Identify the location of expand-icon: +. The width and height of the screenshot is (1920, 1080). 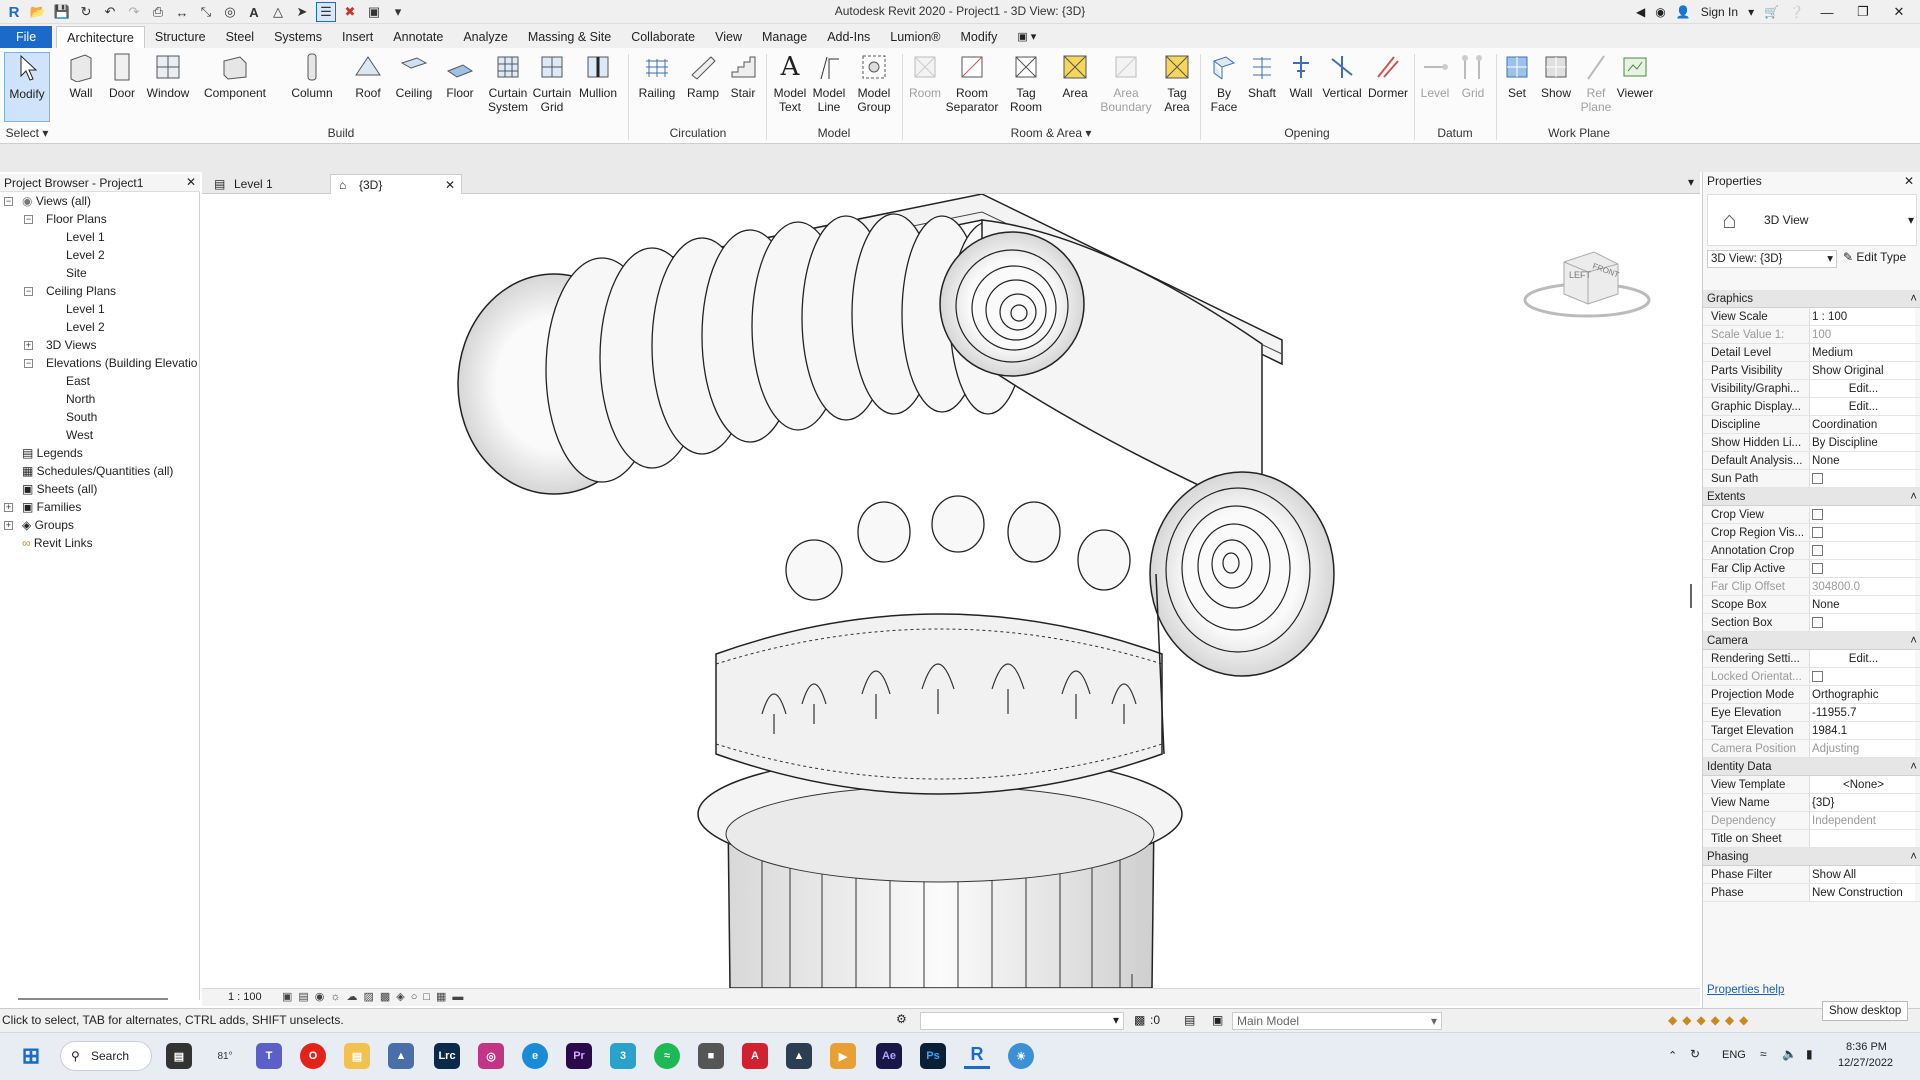
(8, 507).